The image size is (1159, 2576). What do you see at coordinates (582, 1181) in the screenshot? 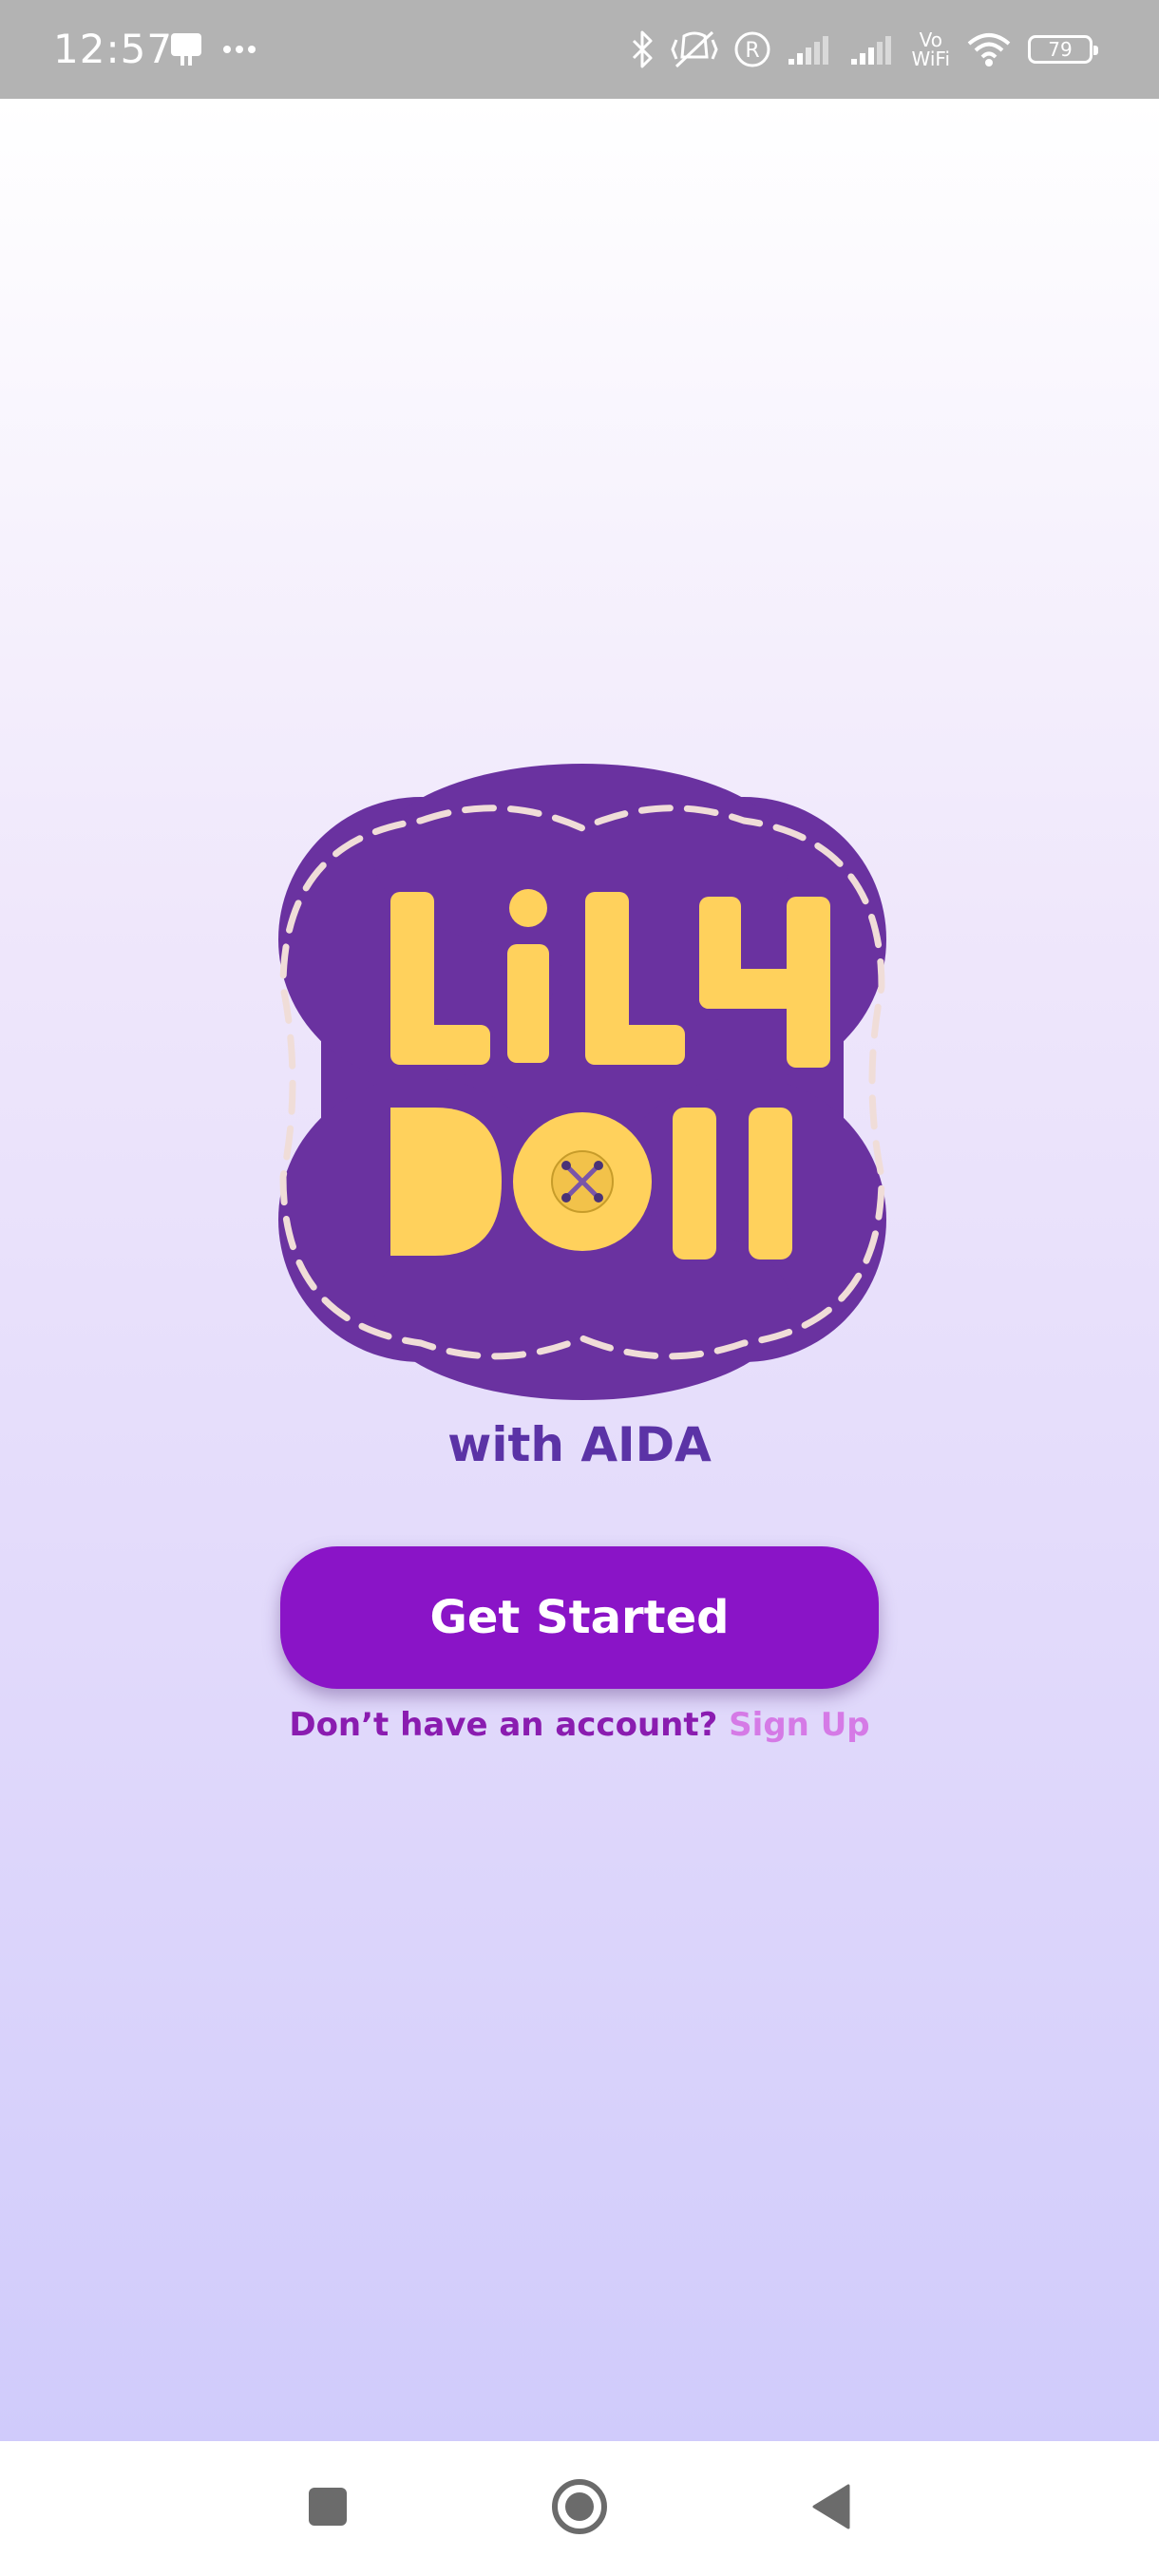
I see `button-icon` at bounding box center [582, 1181].